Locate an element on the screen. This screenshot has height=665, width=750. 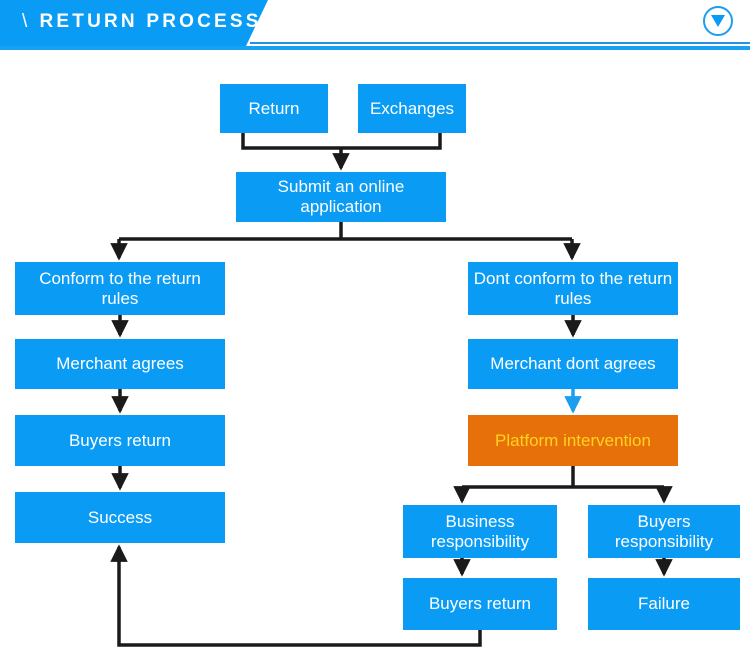
node-label: Buyers responsibility is located at coordinates (664, 531).